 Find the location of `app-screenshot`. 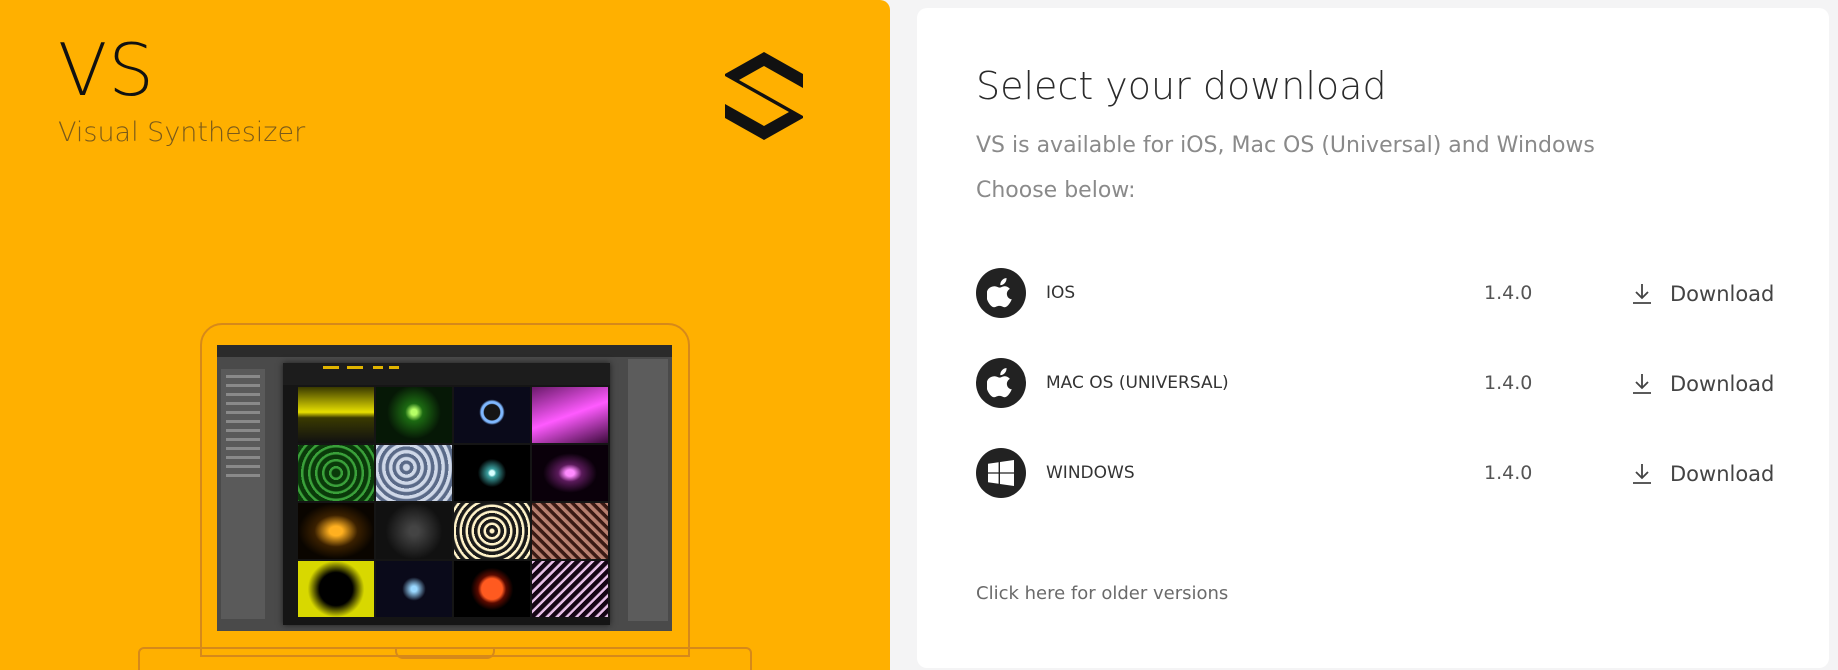

app-screenshot is located at coordinates (444, 488).